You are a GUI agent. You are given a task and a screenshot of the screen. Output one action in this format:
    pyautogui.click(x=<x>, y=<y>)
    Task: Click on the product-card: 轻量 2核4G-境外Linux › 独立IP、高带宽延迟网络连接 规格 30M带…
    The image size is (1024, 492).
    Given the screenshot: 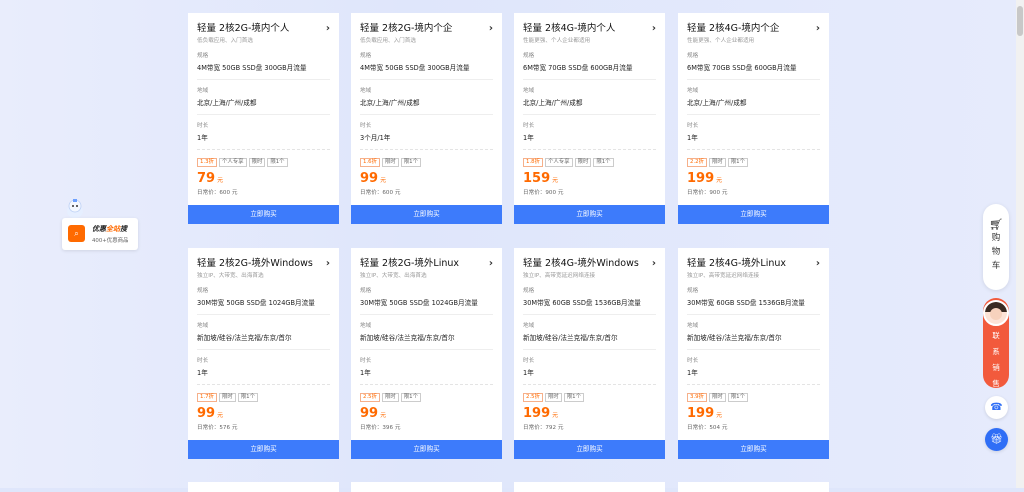 What is the action you would take?
    pyautogui.click(x=753, y=353)
    